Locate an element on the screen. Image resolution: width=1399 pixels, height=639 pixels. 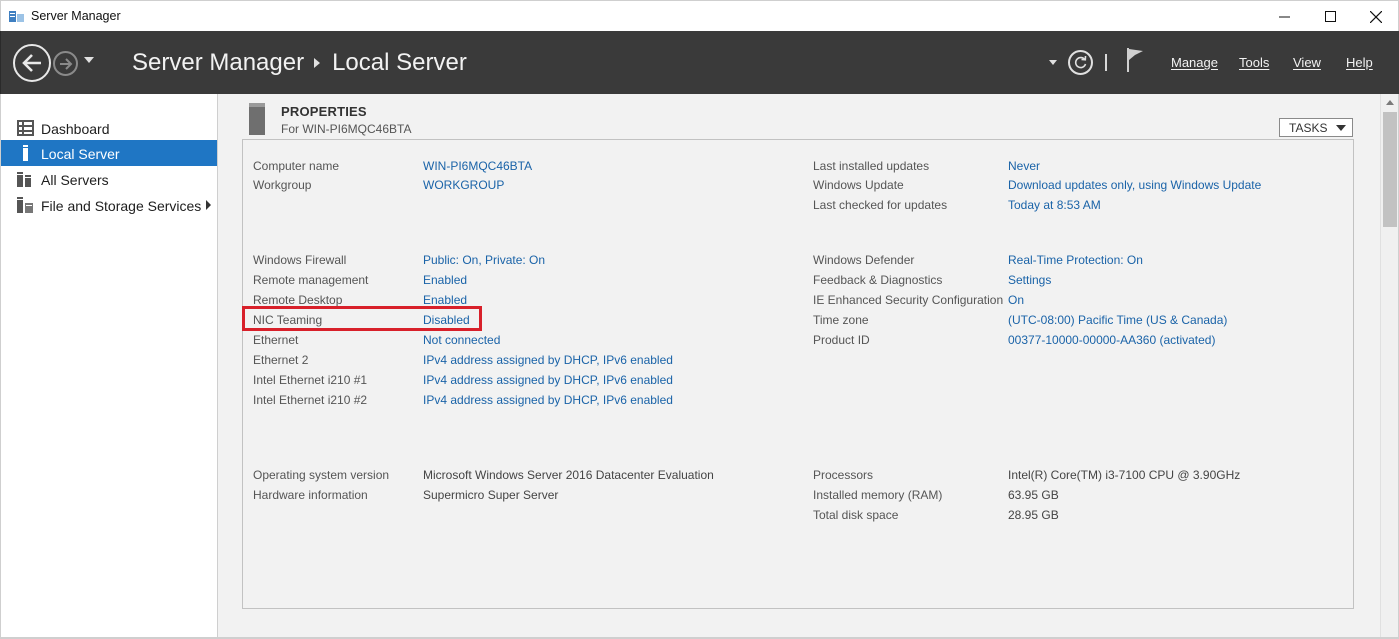
refresh-button is located at coordinates (1080, 62).